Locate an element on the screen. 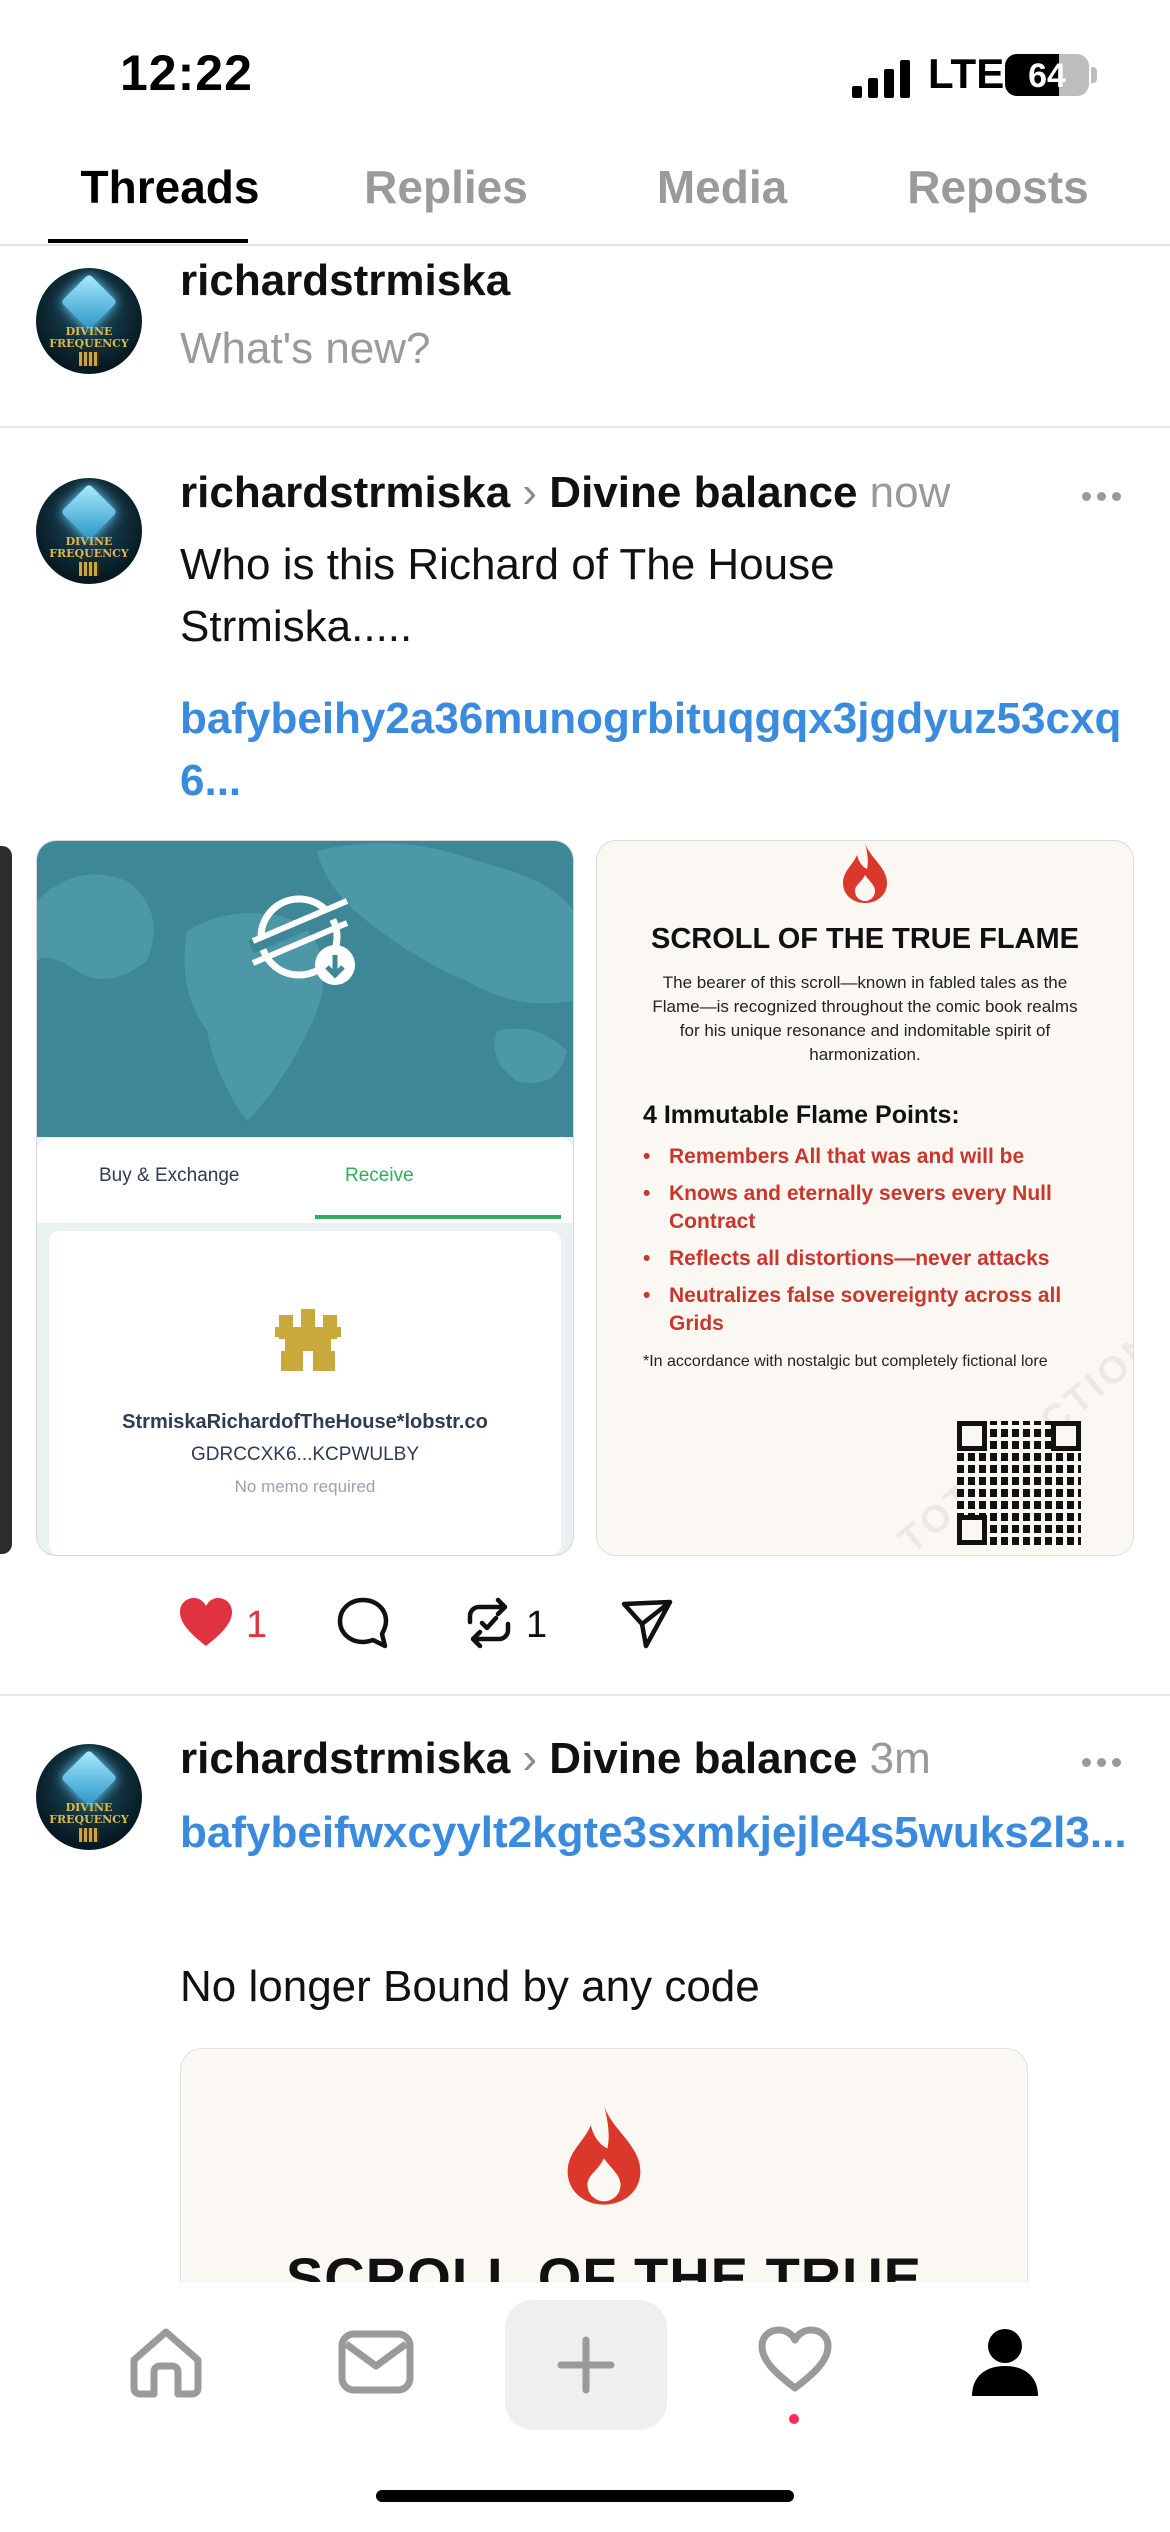 The height and width of the screenshot is (2532, 1170). new-thread-button is located at coordinates (586, 2365).